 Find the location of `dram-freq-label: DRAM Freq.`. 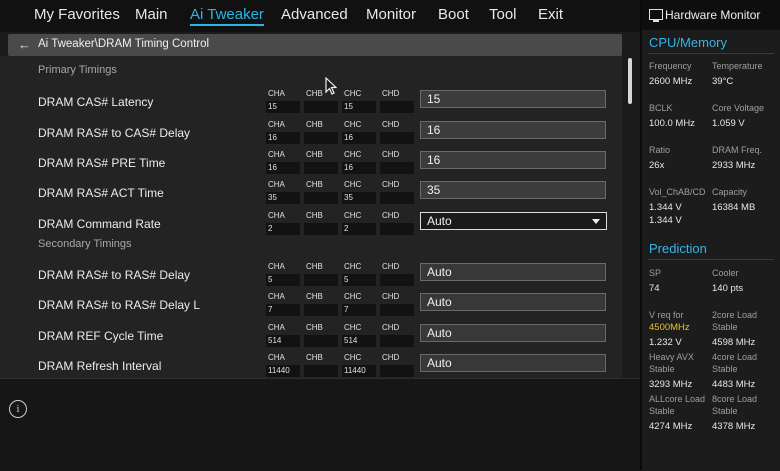

dram-freq-label: DRAM Freq. is located at coordinates (737, 150).